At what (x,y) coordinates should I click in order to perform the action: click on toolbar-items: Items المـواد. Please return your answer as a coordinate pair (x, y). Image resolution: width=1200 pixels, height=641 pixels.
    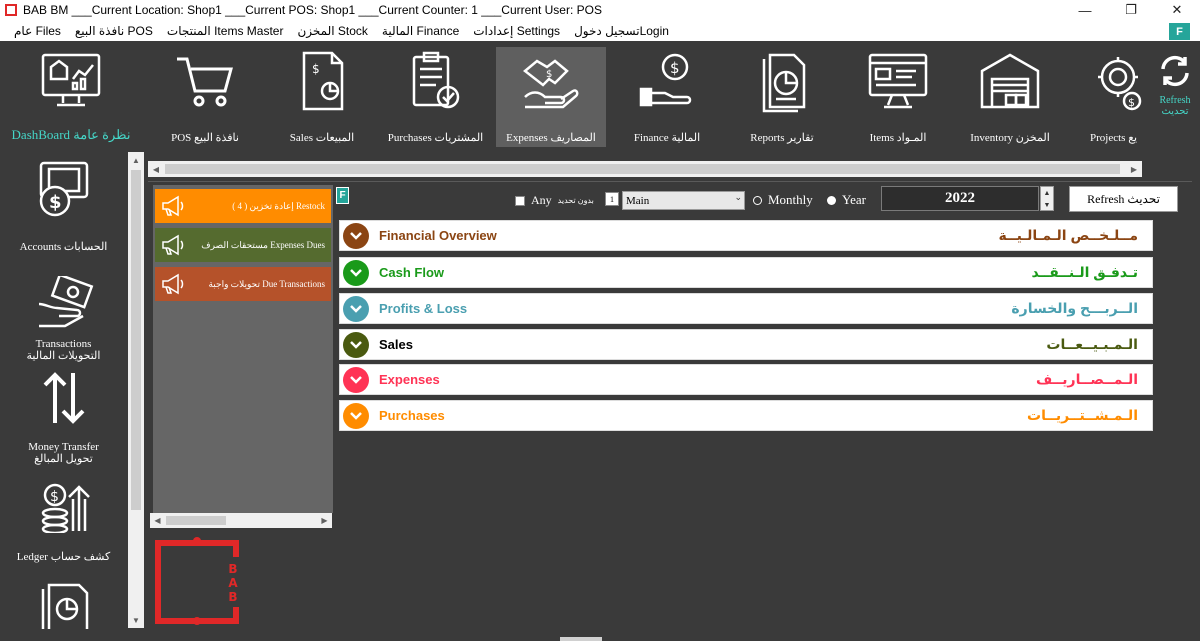
    Looking at the image, I should click on (898, 94).